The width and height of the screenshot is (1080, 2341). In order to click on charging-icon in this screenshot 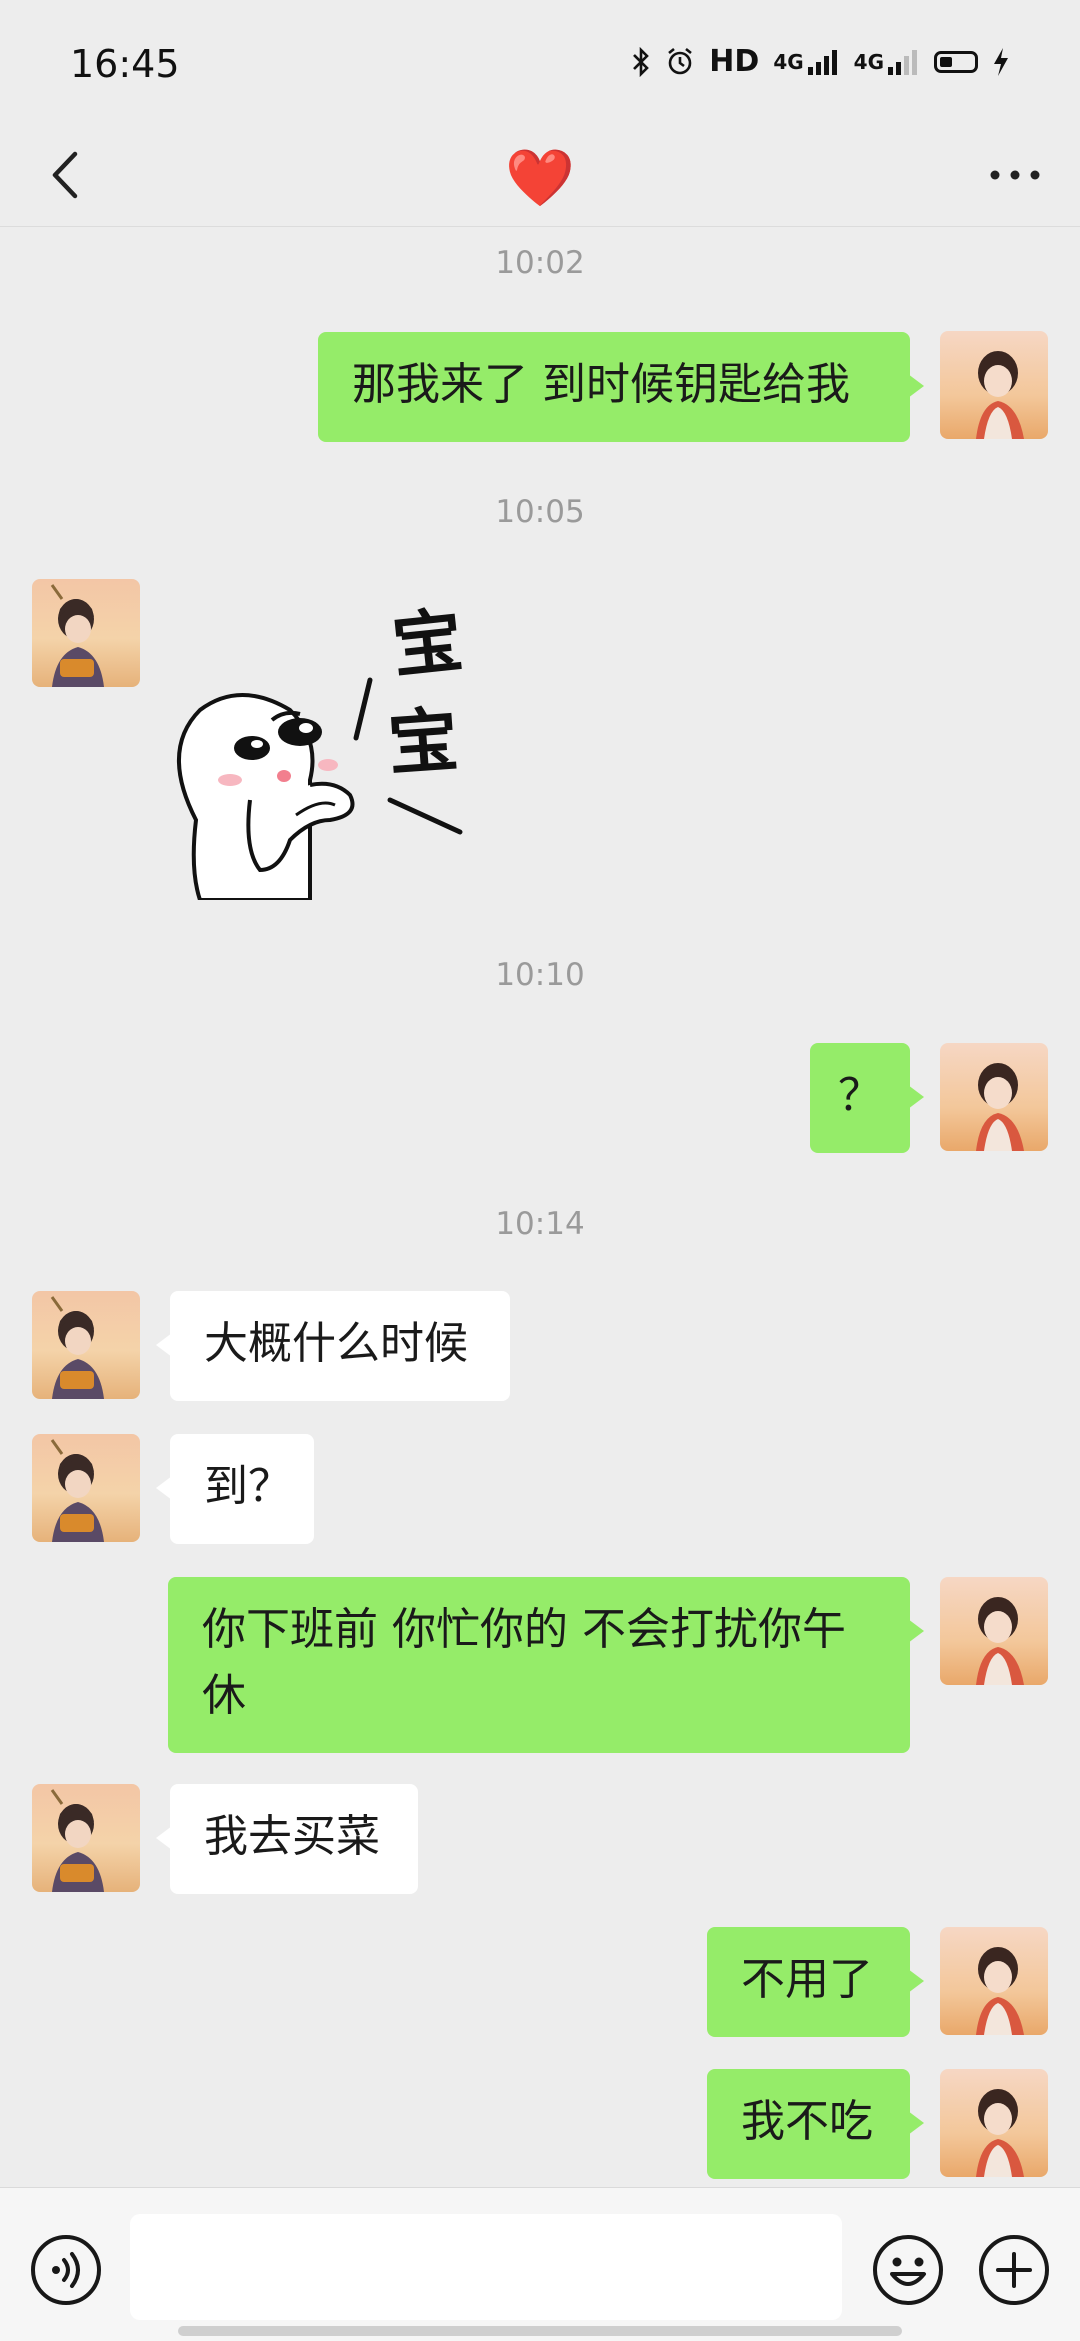, I will do `click(1001, 62)`.